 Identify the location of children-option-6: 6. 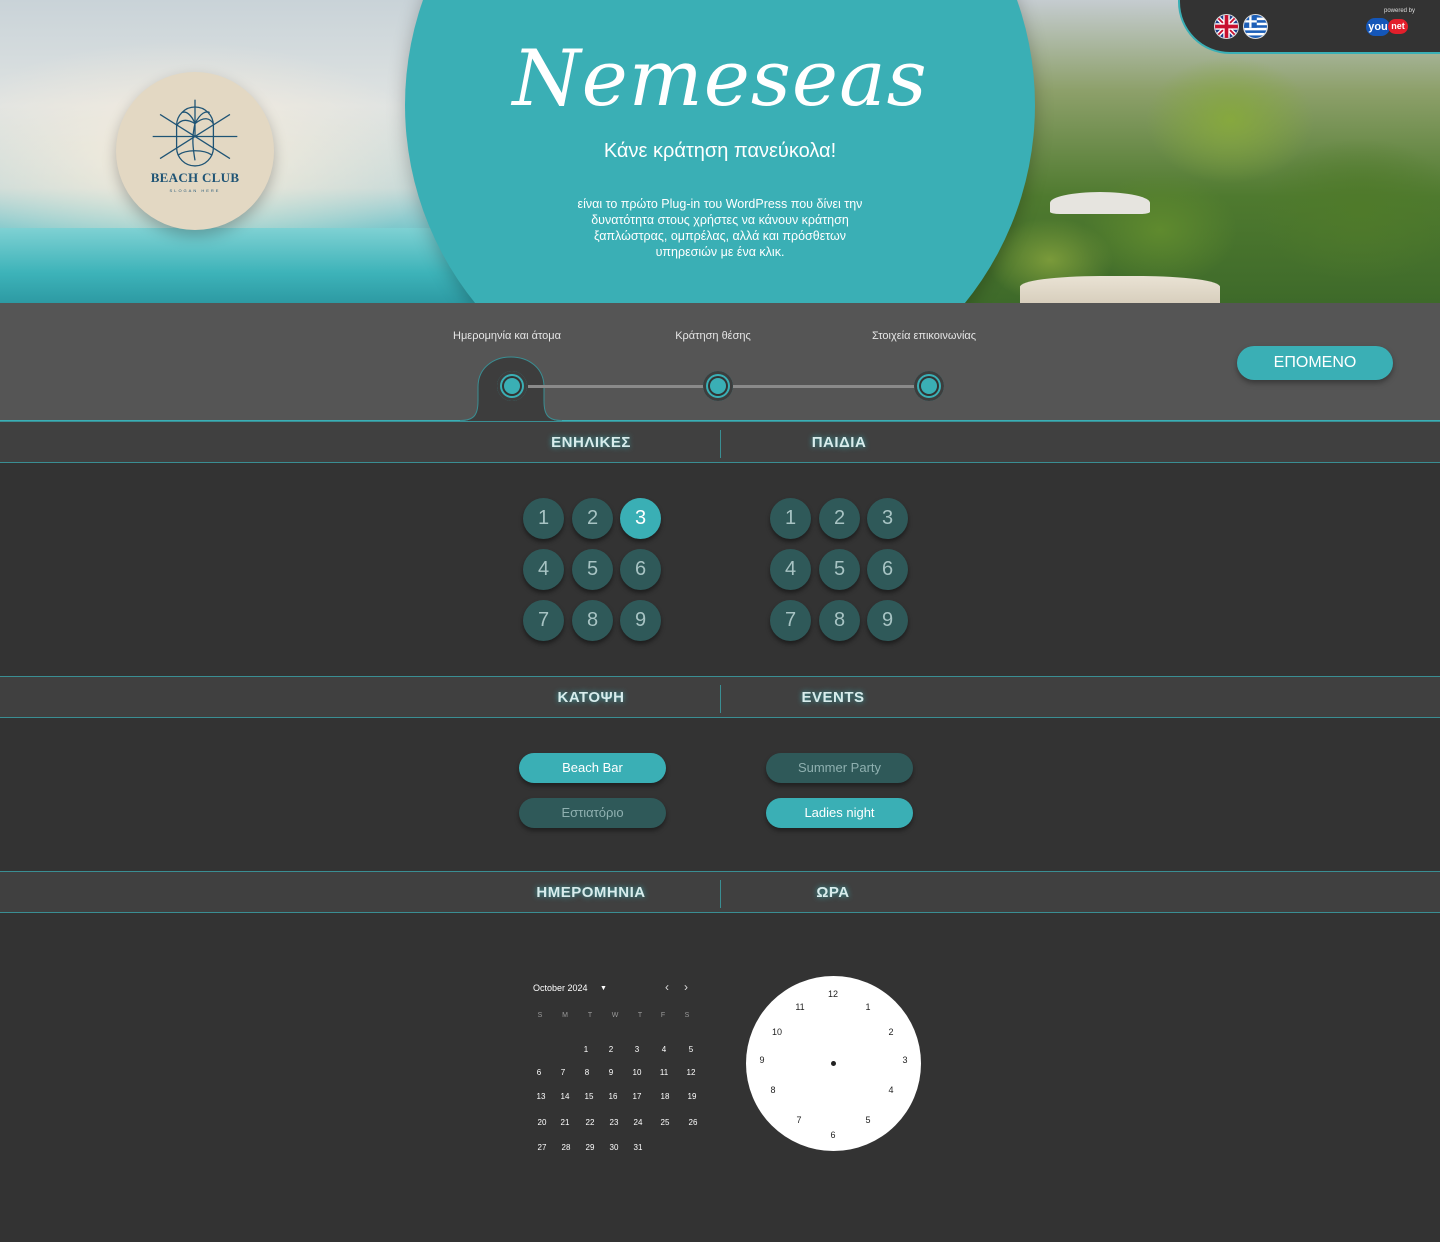
(887, 569).